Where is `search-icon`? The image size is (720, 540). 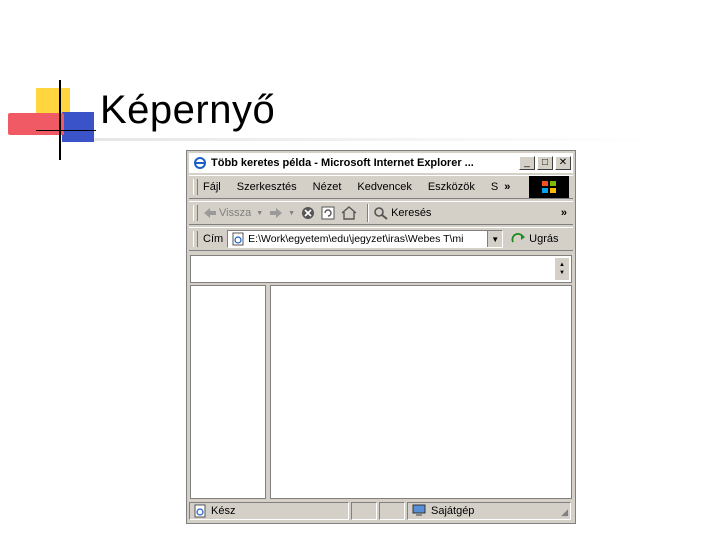 search-icon is located at coordinates (381, 213).